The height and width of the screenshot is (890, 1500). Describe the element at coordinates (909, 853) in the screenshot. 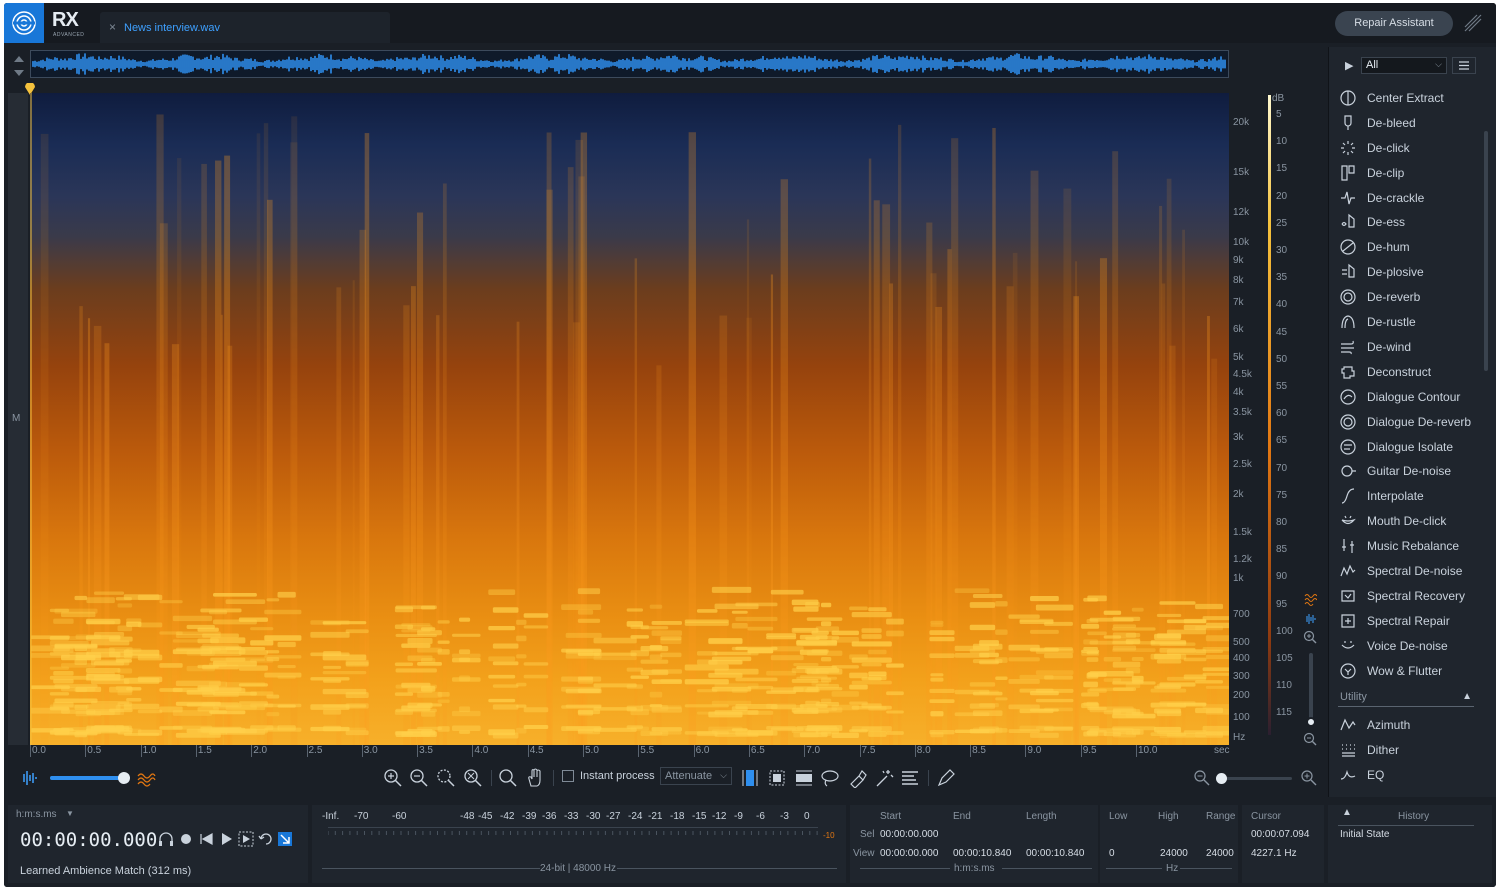

I see `view-start: 00:00:00.000` at that location.